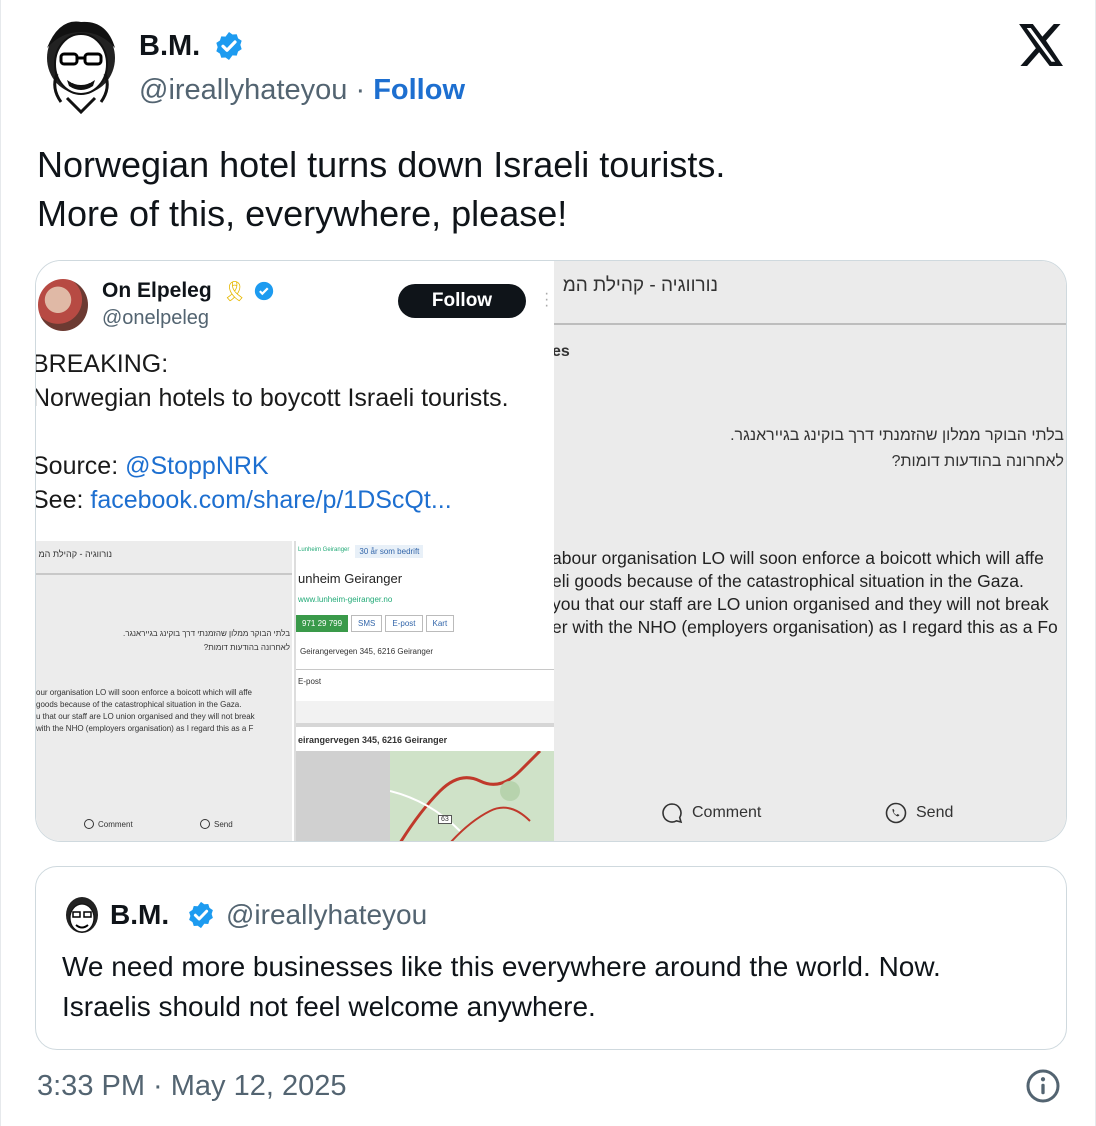 This screenshot has width=1096, height=1126. Describe the element at coordinates (82, 915) in the screenshot. I see `quote-author-avatar` at that location.